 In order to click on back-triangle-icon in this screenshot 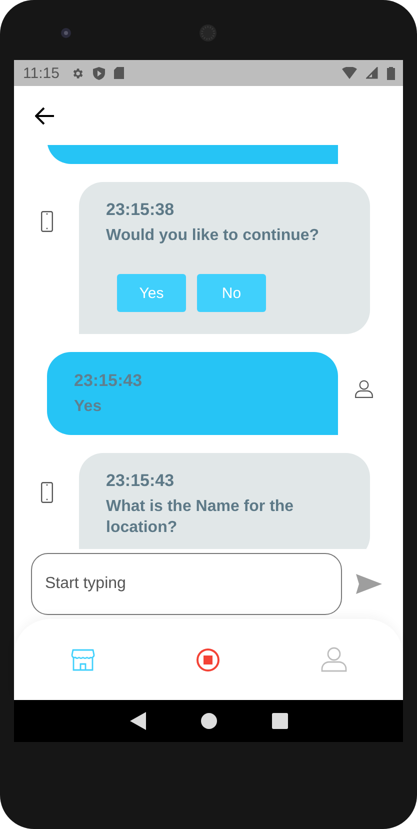, I will do `click(138, 721)`.